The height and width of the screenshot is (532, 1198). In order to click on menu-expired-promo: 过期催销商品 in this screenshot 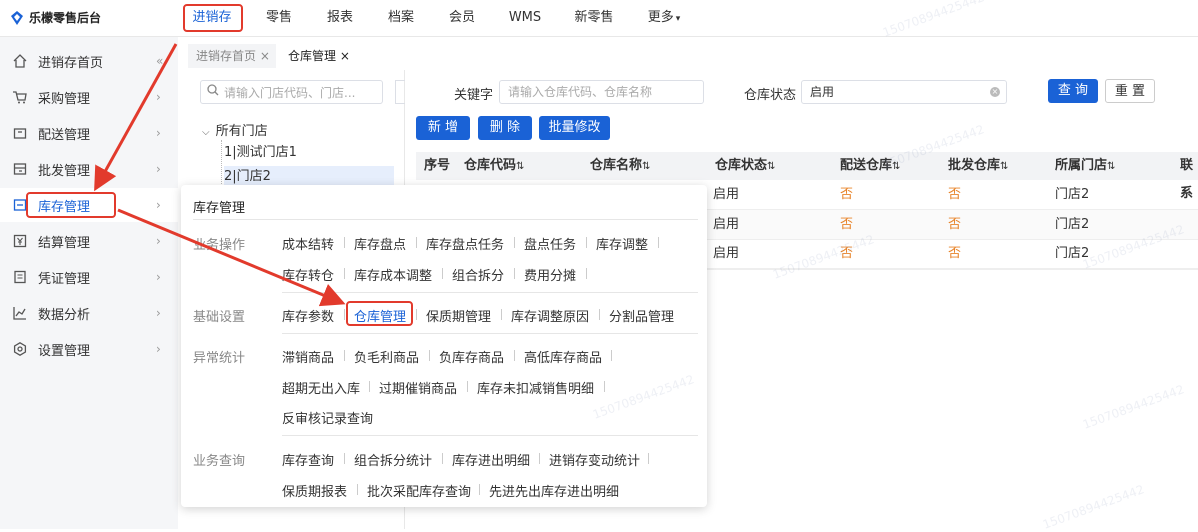, I will do `click(418, 387)`.